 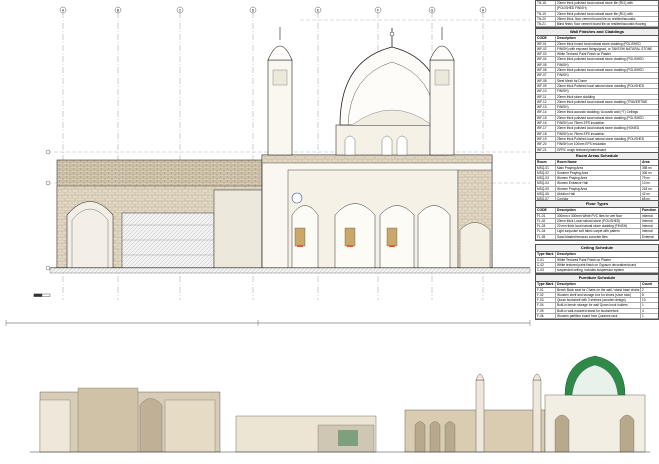 I want to click on table-cell: FL-04, so click(x=546, y=231).